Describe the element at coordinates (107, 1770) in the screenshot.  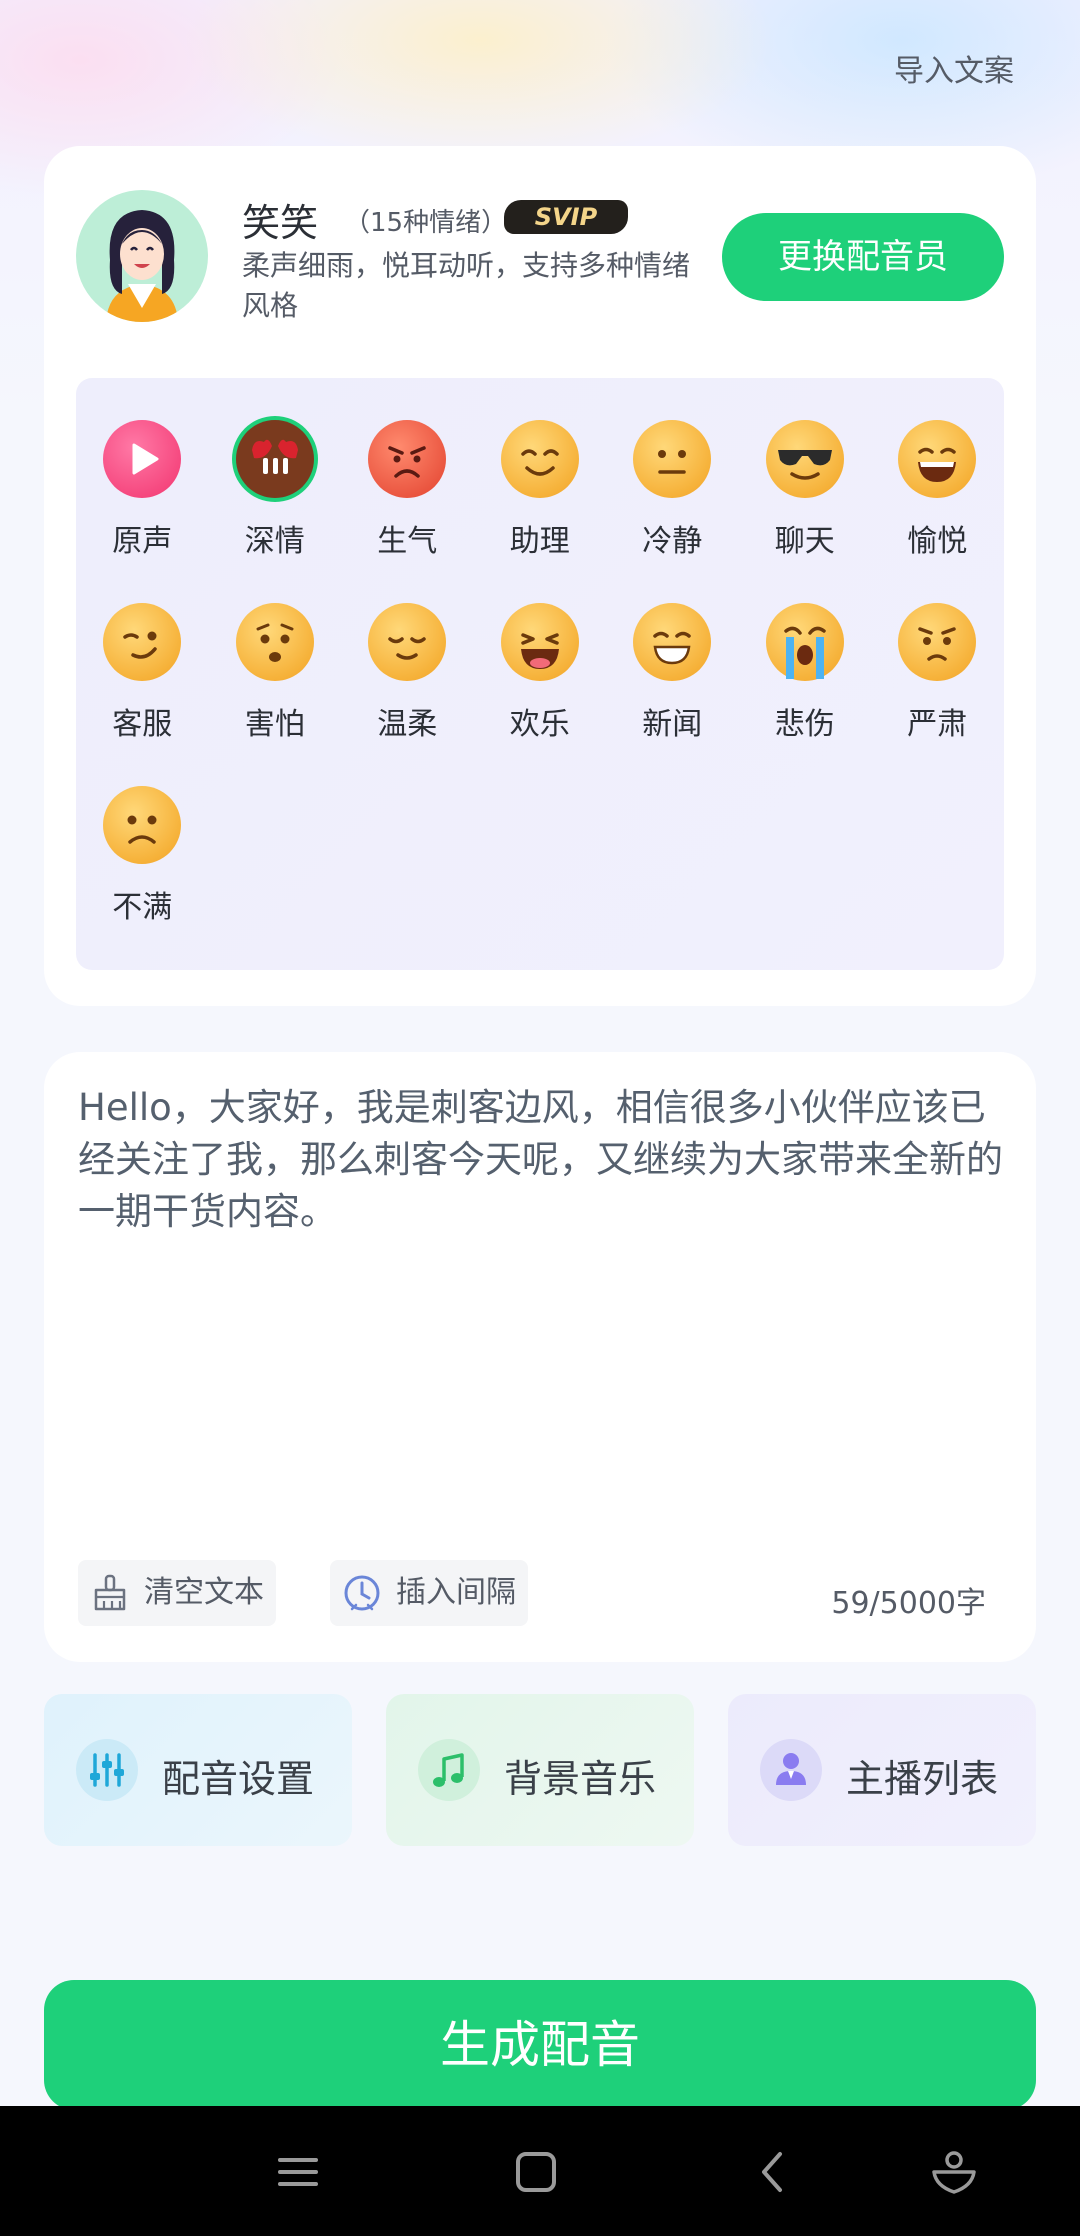
I see `sliders-icon` at that location.